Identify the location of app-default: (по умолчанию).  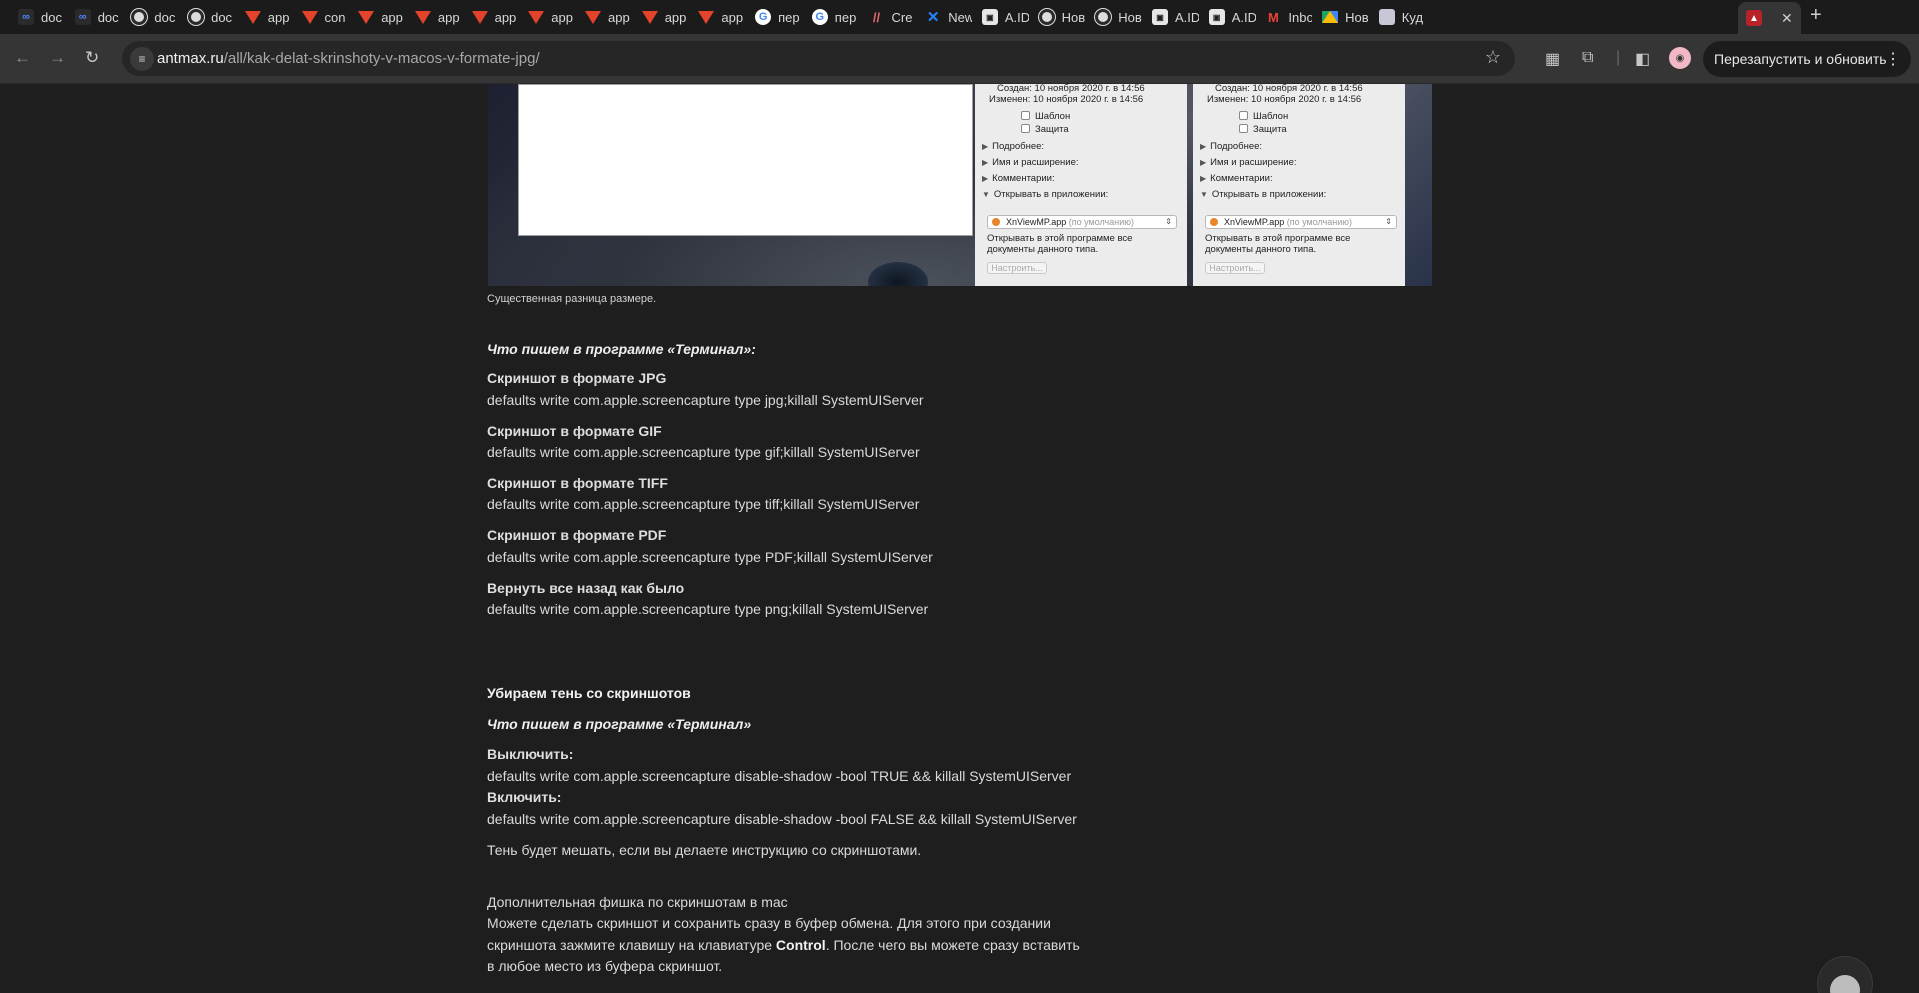
(1101, 222).